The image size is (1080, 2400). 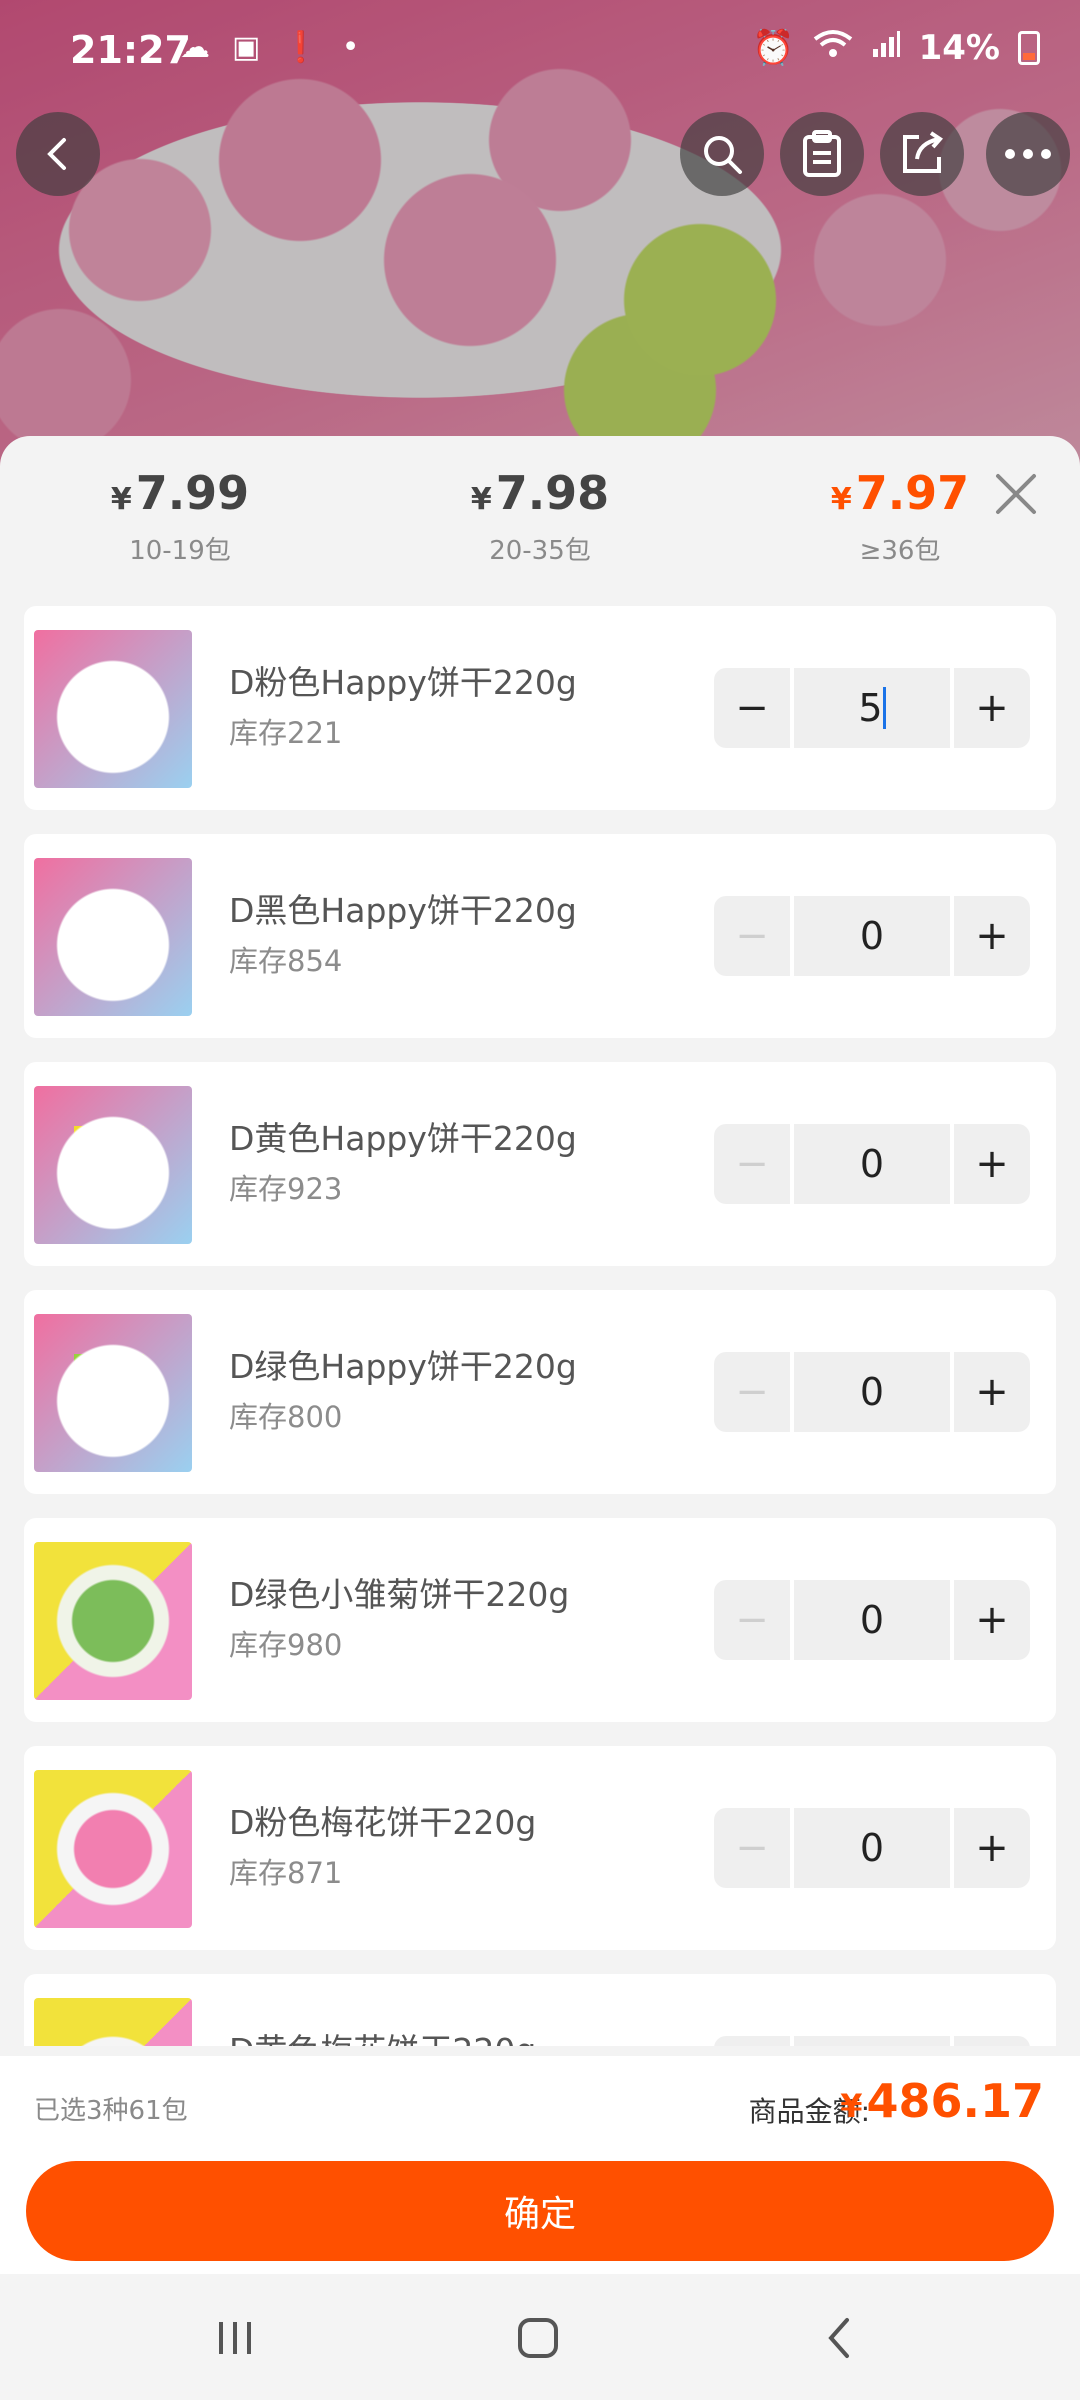 I want to click on share-button, so click(x=922, y=154).